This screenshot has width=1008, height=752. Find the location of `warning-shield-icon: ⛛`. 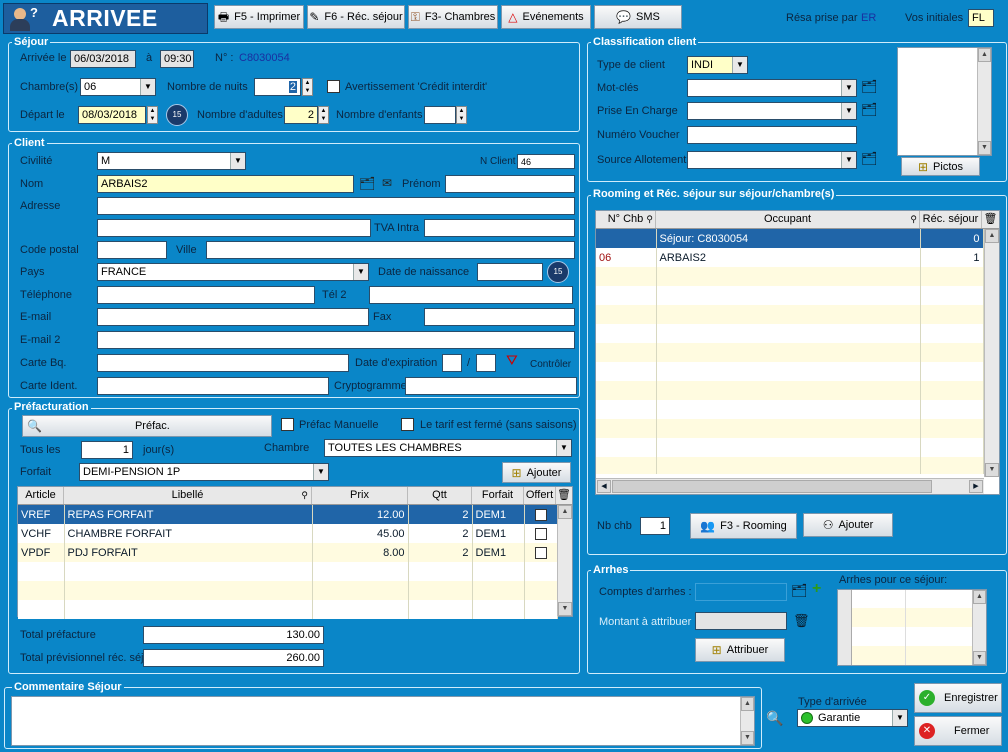

warning-shield-icon: ⛛ is located at coordinates (512, 360).